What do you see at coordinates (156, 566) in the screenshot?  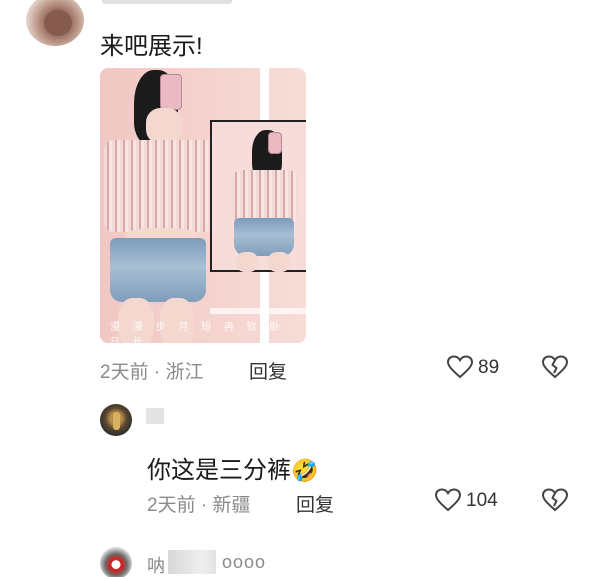 I see `commenter-name-prefix: 呐` at bounding box center [156, 566].